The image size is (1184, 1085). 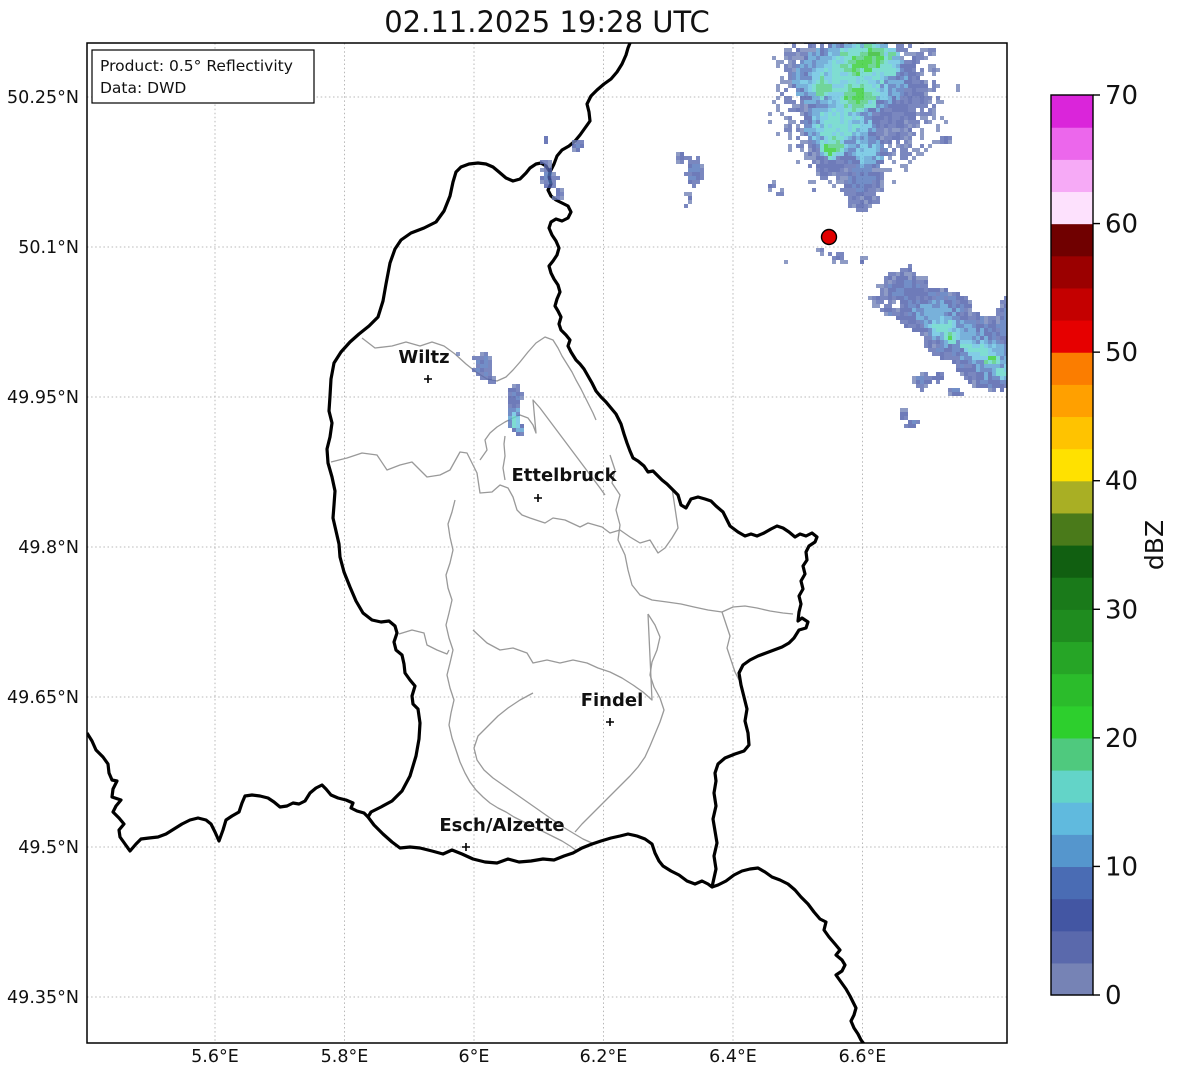 What do you see at coordinates (203, 76) in the screenshot?
I see `info-box: Product: 0.5° Reflectivity Data: DWD` at bounding box center [203, 76].